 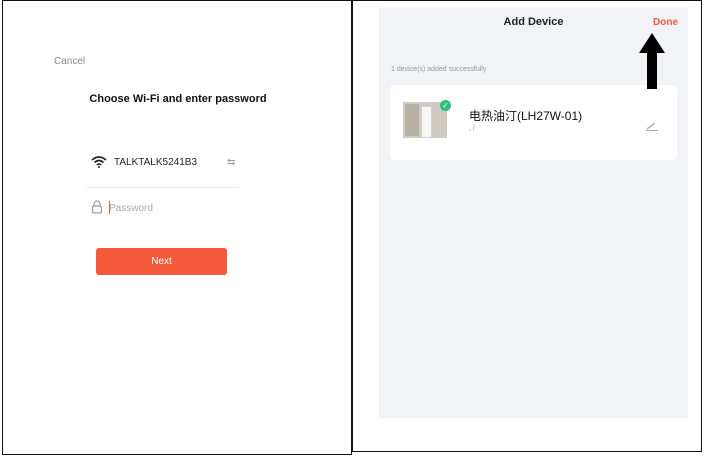 What do you see at coordinates (472, 128) in the screenshot?
I see `device-subtitle: , /` at bounding box center [472, 128].